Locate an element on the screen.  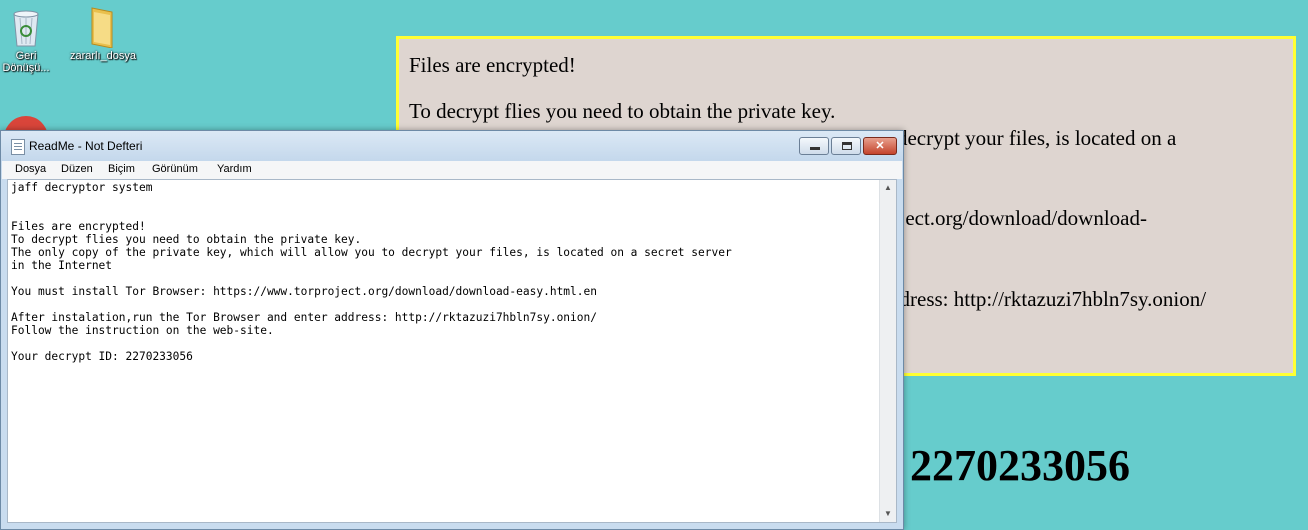
maximize-icon is located at coordinates (847, 146).